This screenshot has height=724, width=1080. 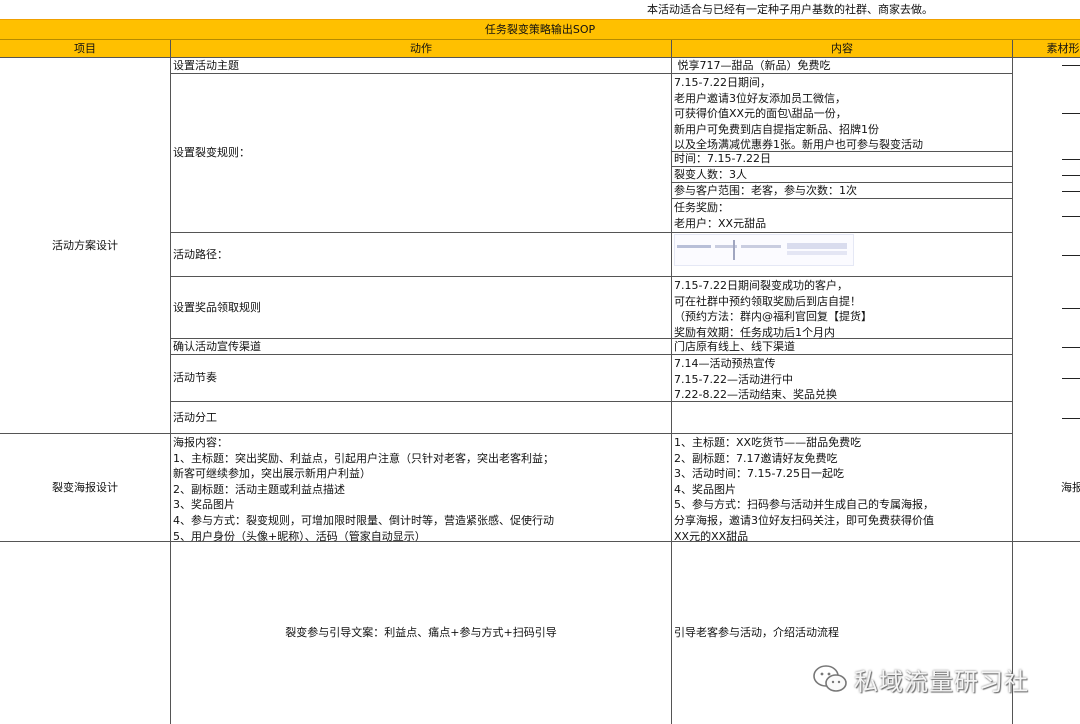 What do you see at coordinates (85, 488) in the screenshot?
I see `section-poster-design: 裂变海报设计` at bounding box center [85, 488].